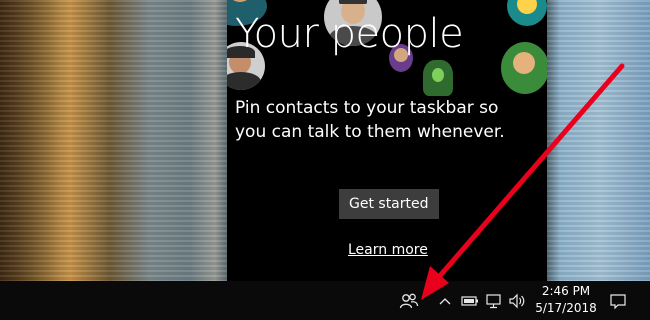 The height and width of the screenshot is (320, 650). Describe the element at coordinates (325, 300) in the screenshot. I see `taskbar: 2:46 PM 5/17/2018` at that location.